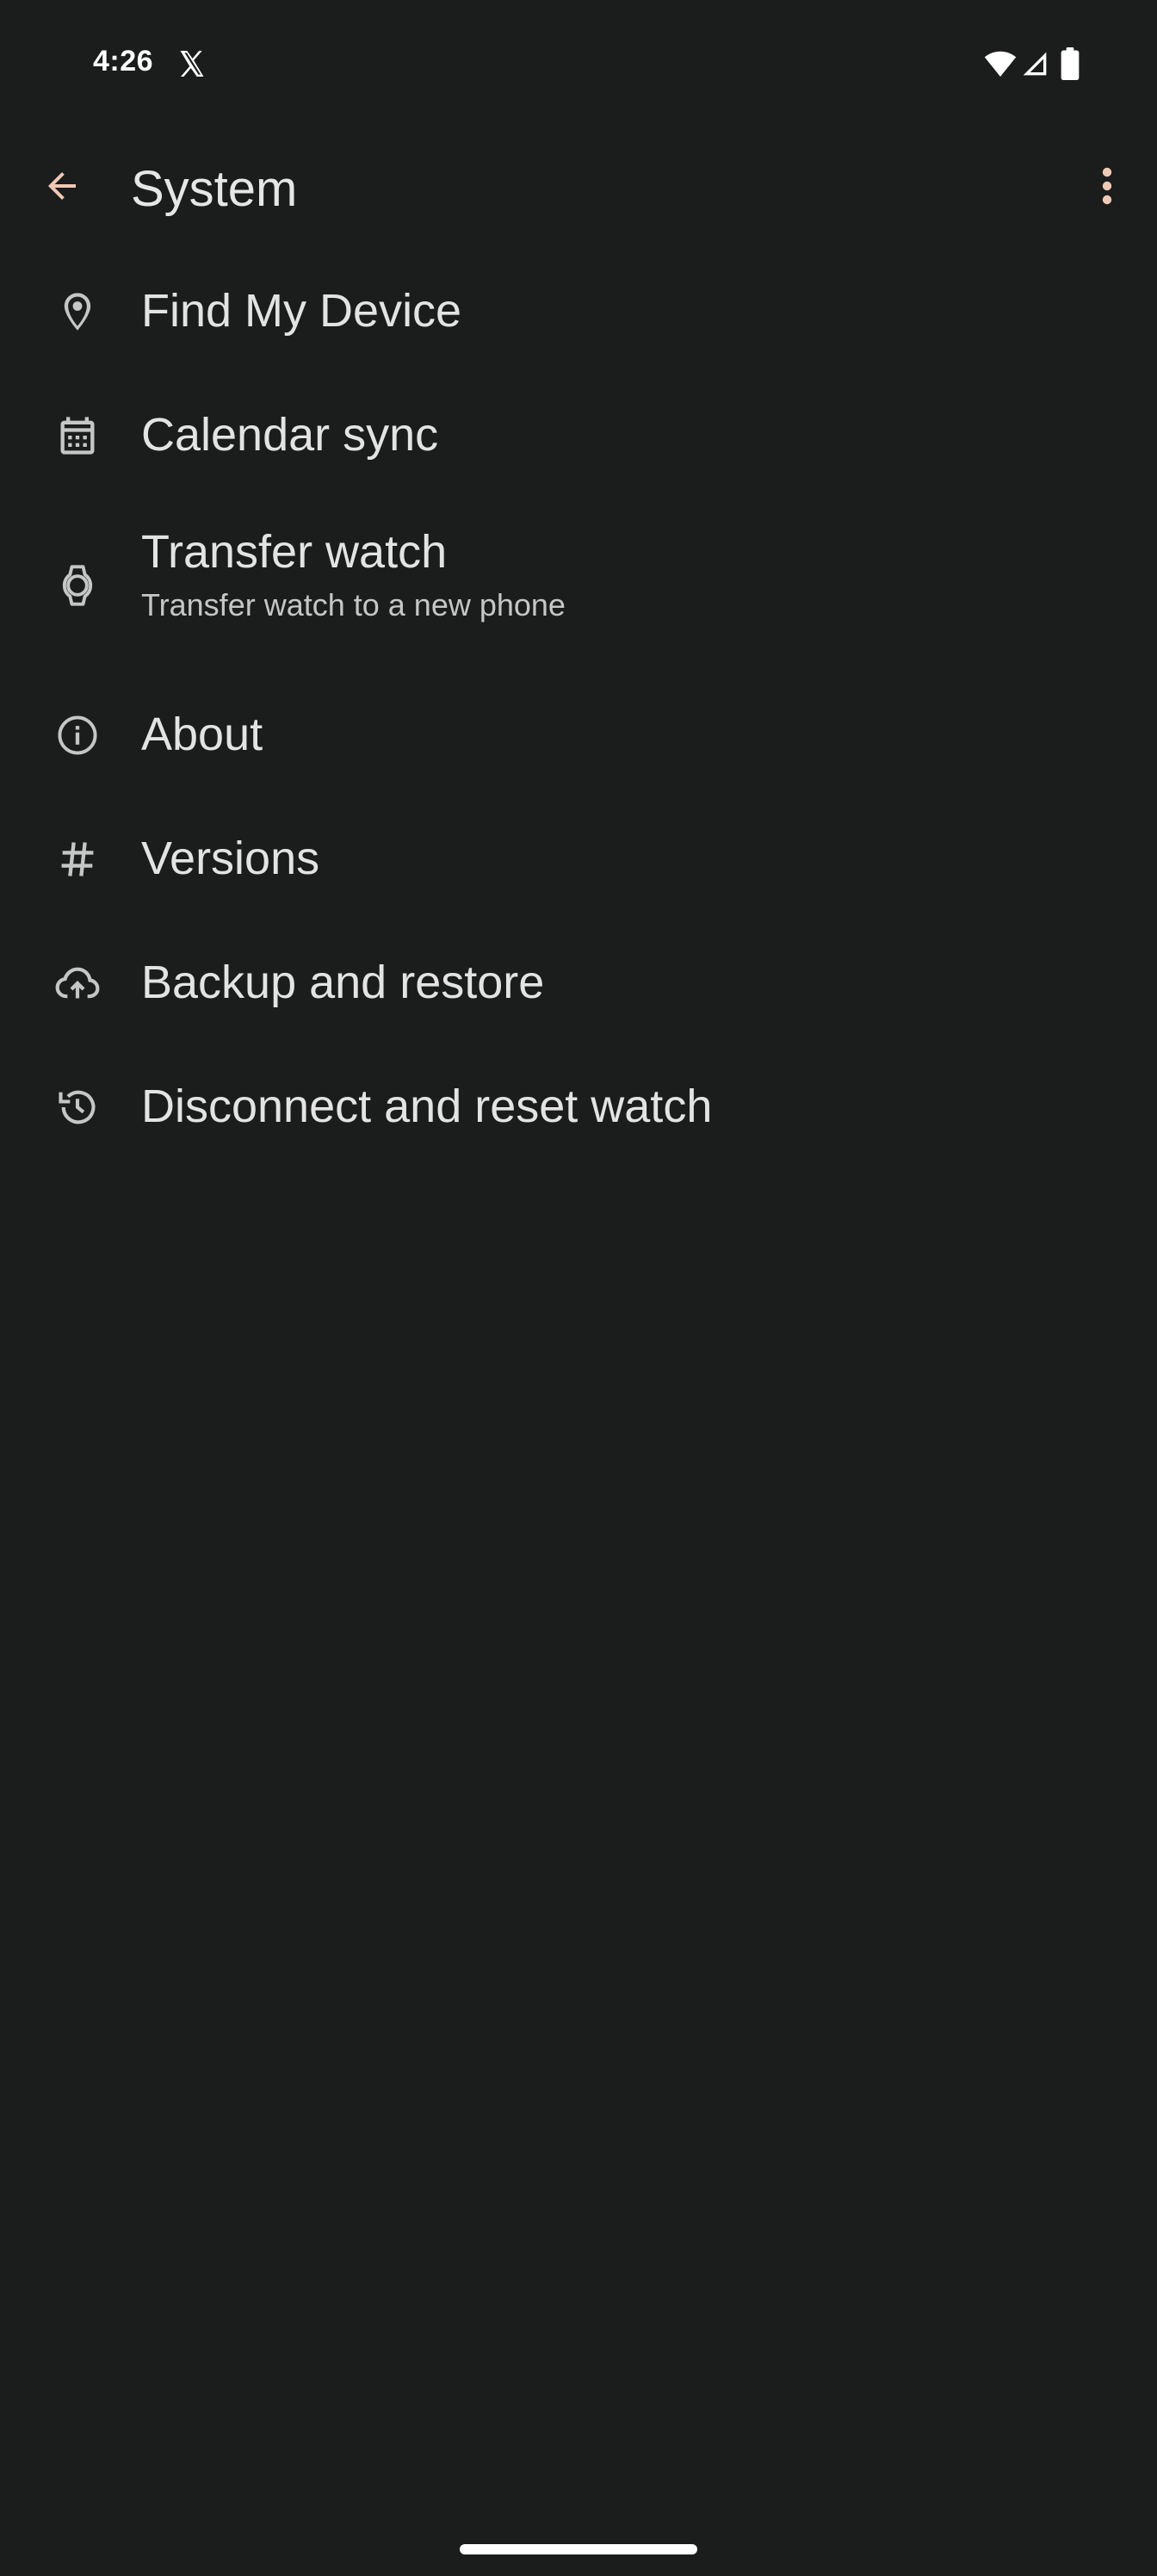 Image resolution: width=1157 pixels, height=2576 pixels. Describe the element at coordinates (579, 983) in the screenshot. I see `backup-restore-item: Backup and restore` at that location.